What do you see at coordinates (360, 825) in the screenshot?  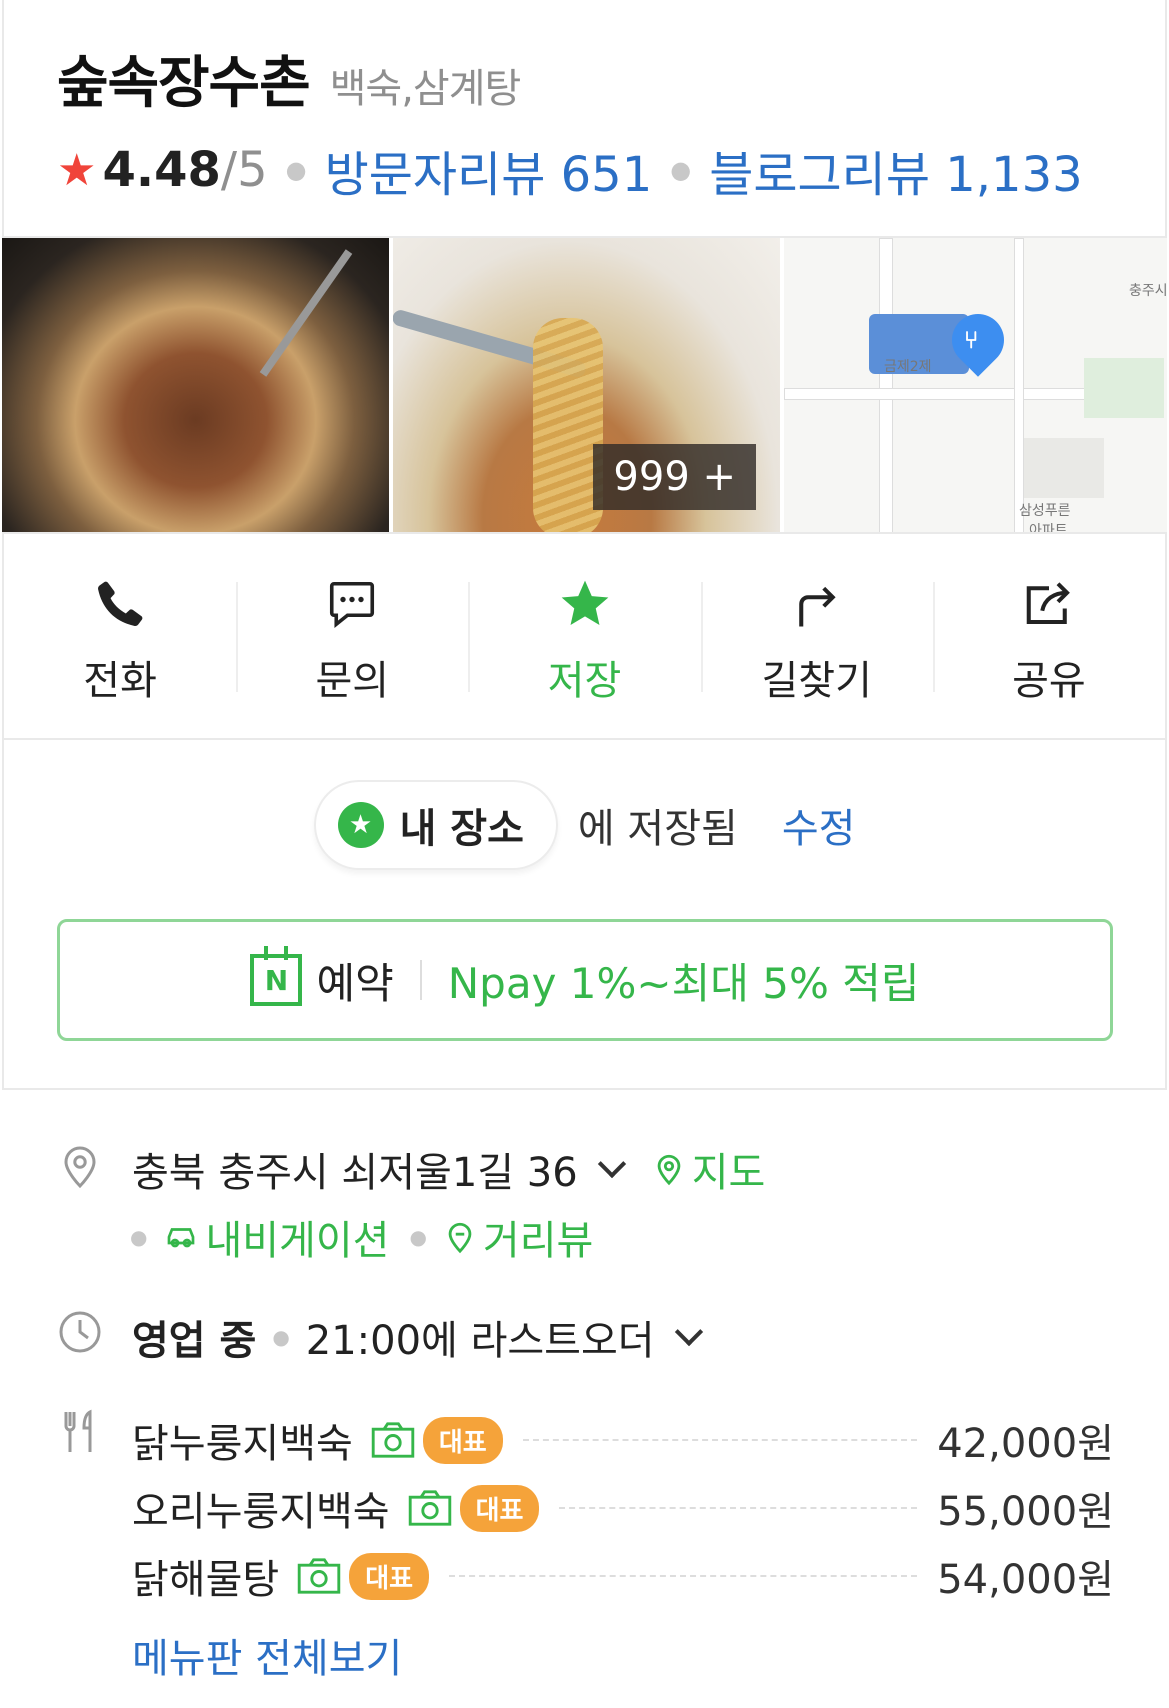 I see `saved-star-icon: ★` at bounding box center [360, 825].